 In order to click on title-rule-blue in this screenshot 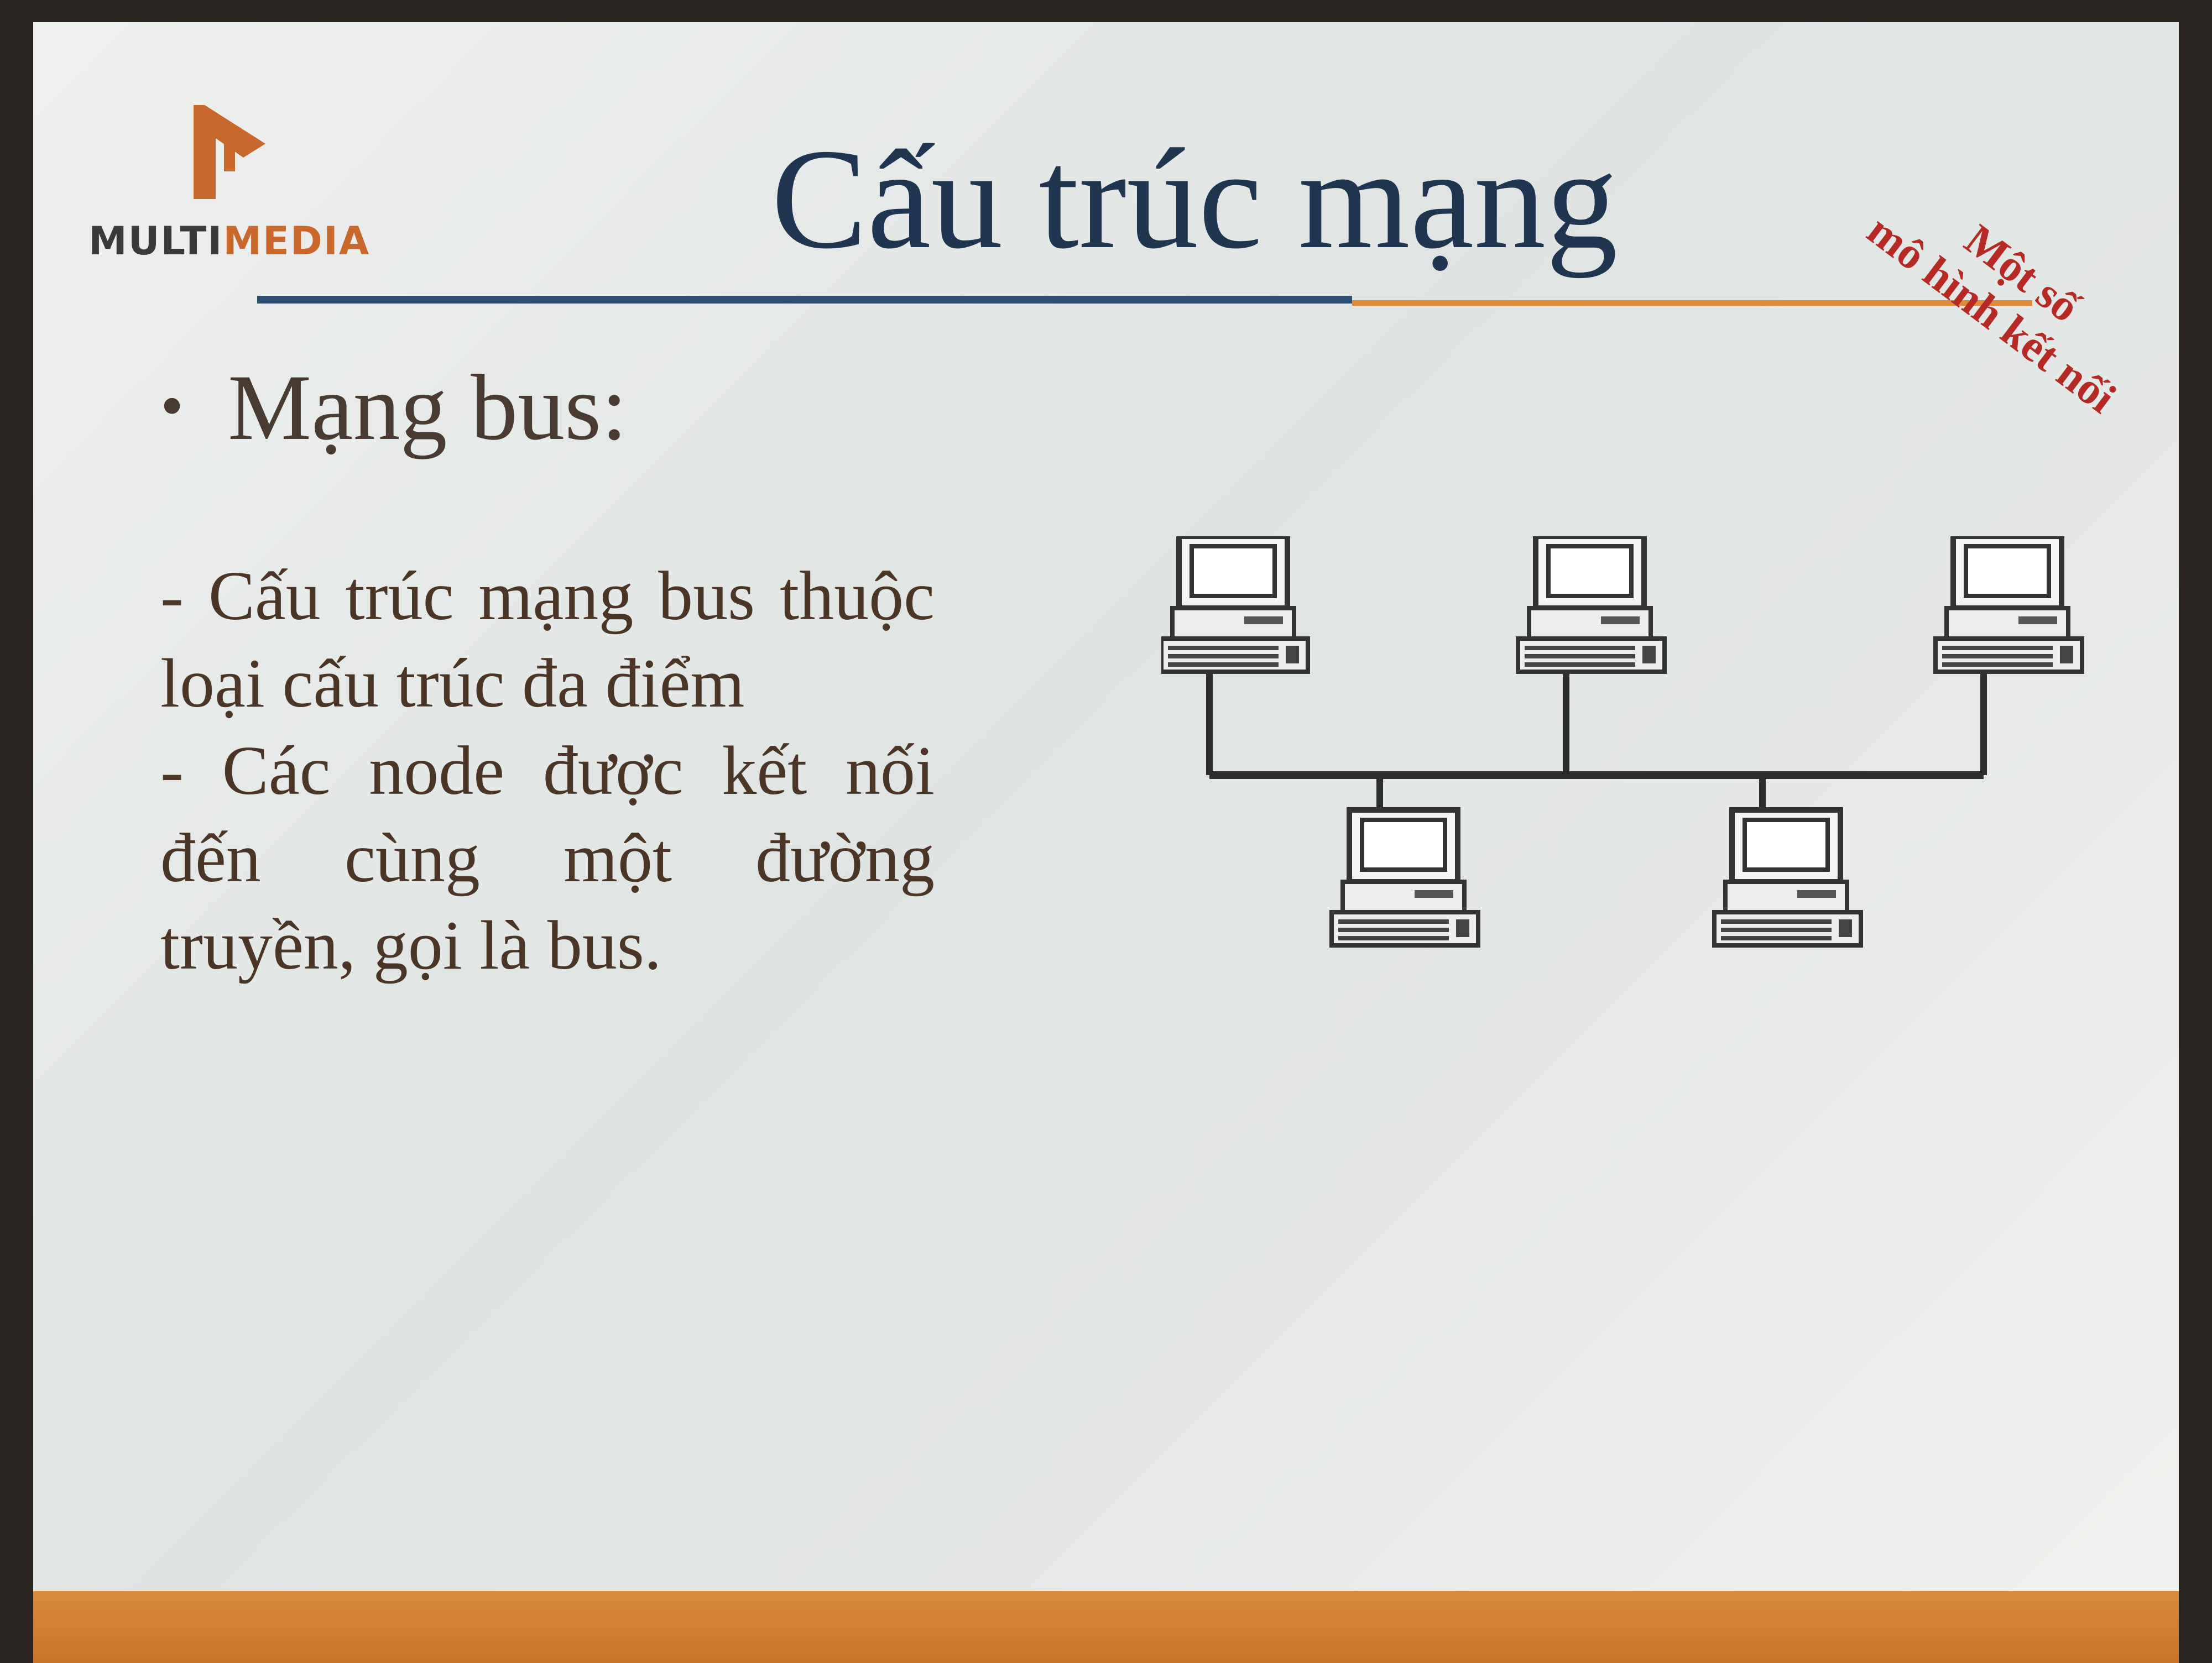, I will do `click(805, 300)`.